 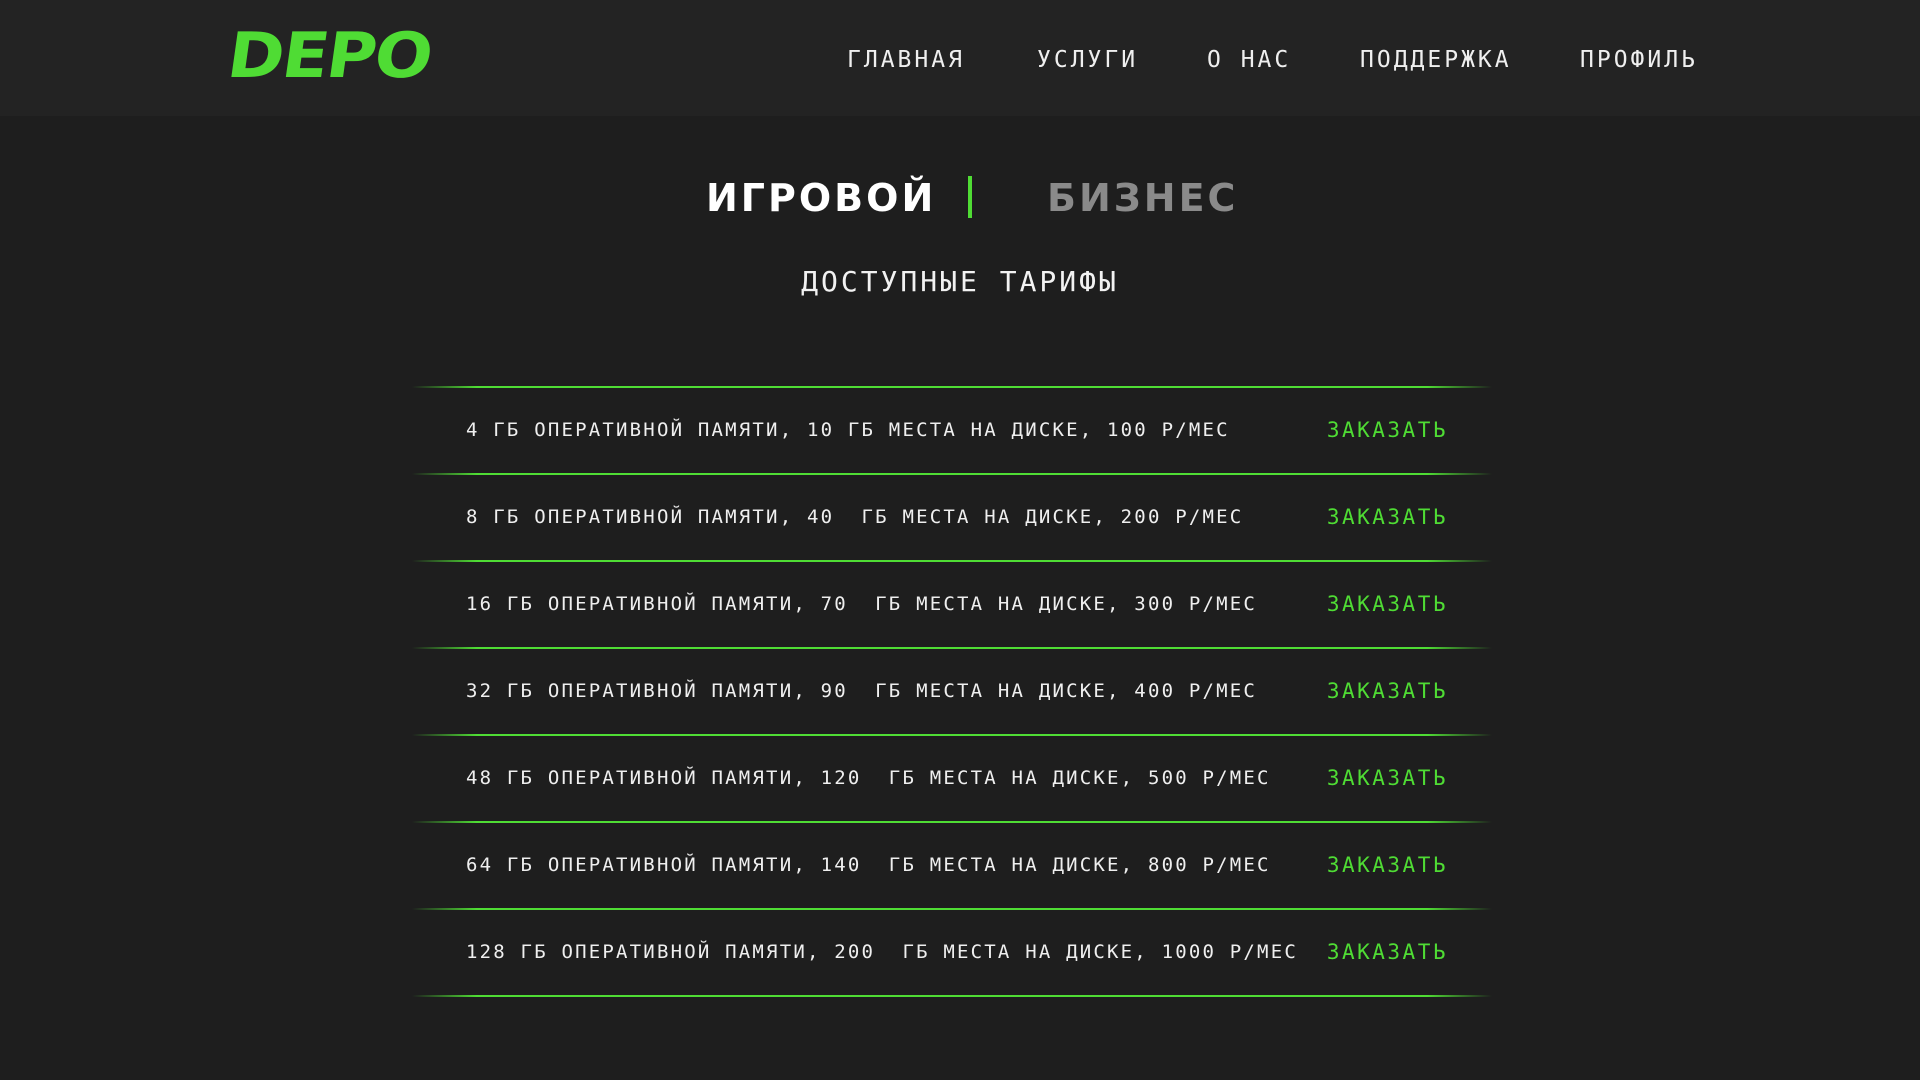 What do you see at coordinates (906, 60) in the screenshot?
I see `nav-item-home: ГЛАВНАЯ` at bounding box center [906, 60].